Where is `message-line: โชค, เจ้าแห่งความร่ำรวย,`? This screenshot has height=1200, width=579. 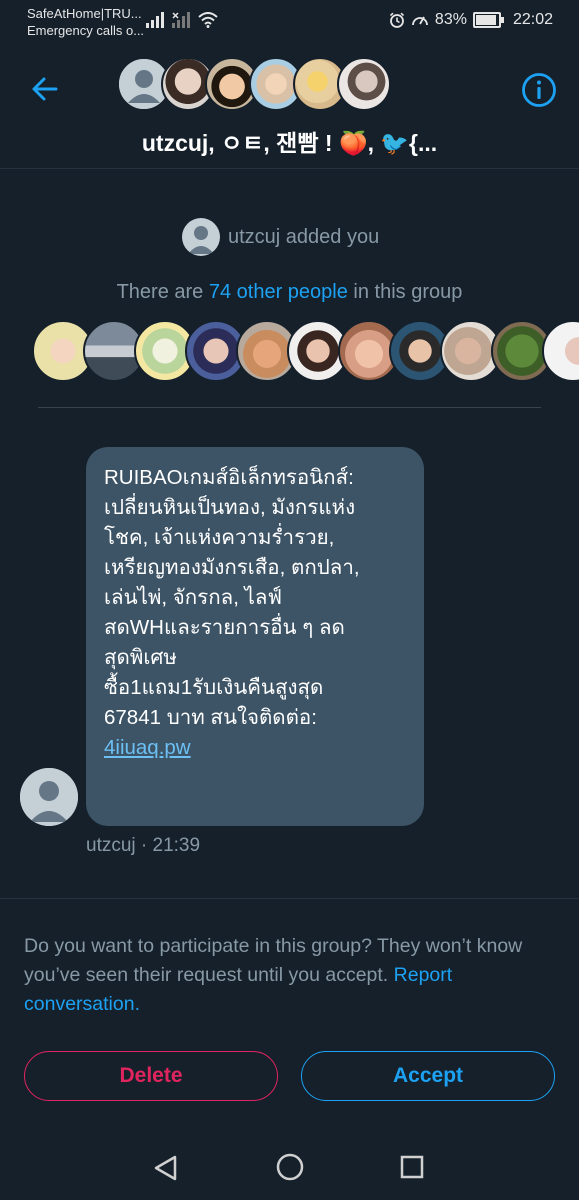
message-line: โชค, เจ้าแห่งความร่ำรวย, is located at coordinates (219, 537).